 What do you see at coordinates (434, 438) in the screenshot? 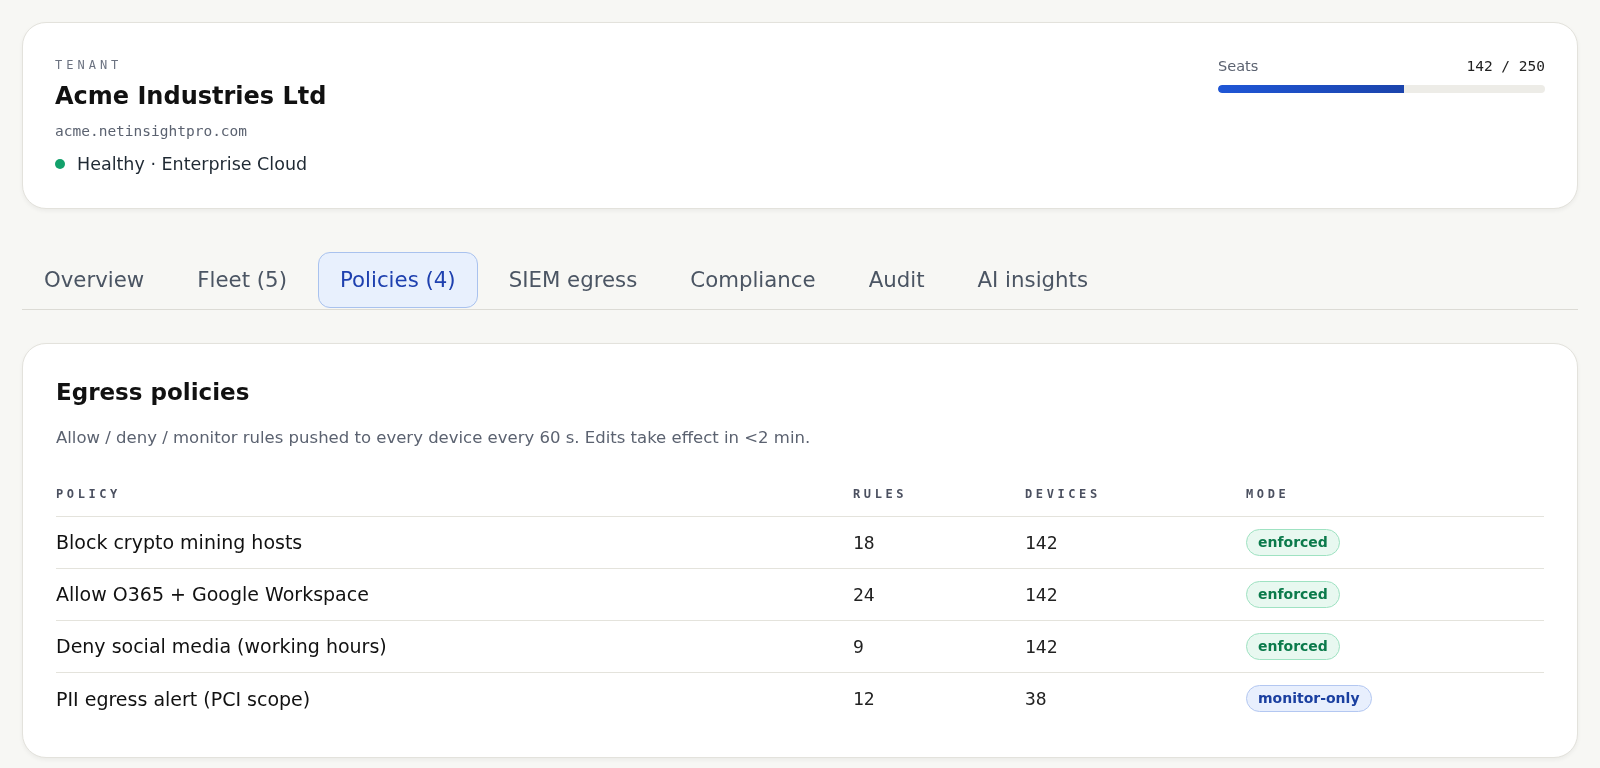
I see `section-description: Allow / deny / monitor rules pushed to every device every 60 s. Edits take effect in <2 min.` at bounding box center [434, 438].